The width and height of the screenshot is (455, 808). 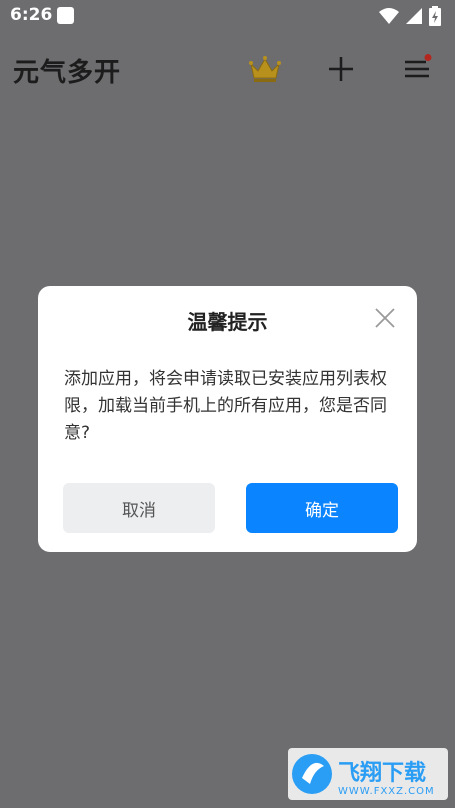 What do you see at coordinates (31, 15) in the screenshot?
I see `status-time: 6:26` at bounding box center [31, 15].